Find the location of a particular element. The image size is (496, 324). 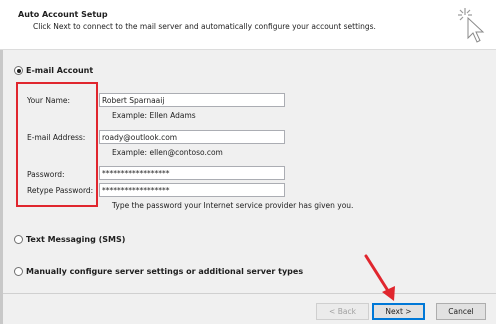

email-account-label: E-mail Account is located at coordinates (60, 70).